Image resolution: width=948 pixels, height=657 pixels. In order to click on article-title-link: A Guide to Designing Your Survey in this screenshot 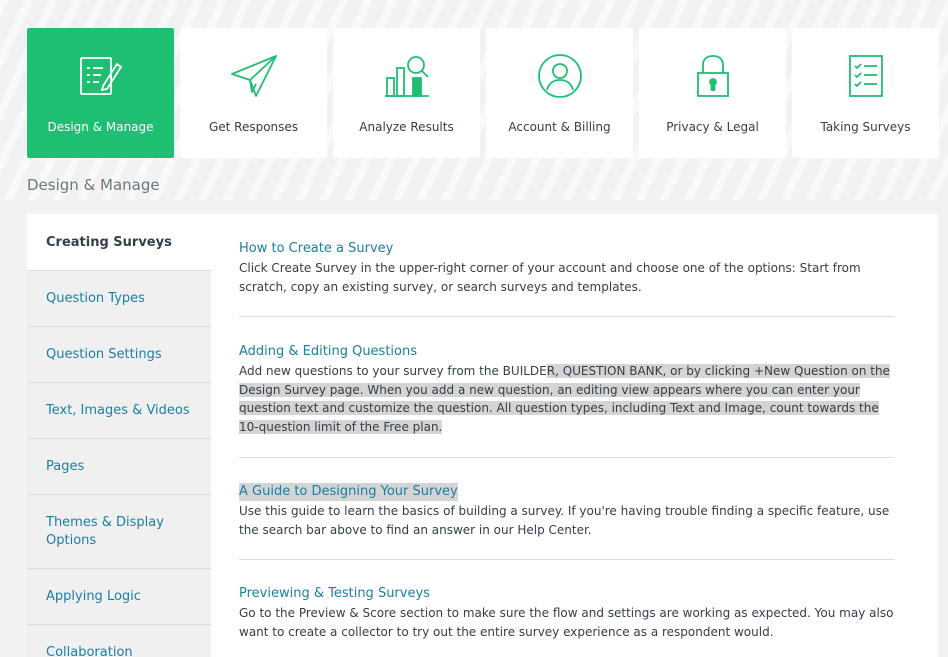, I will do `click(348, 492)`.